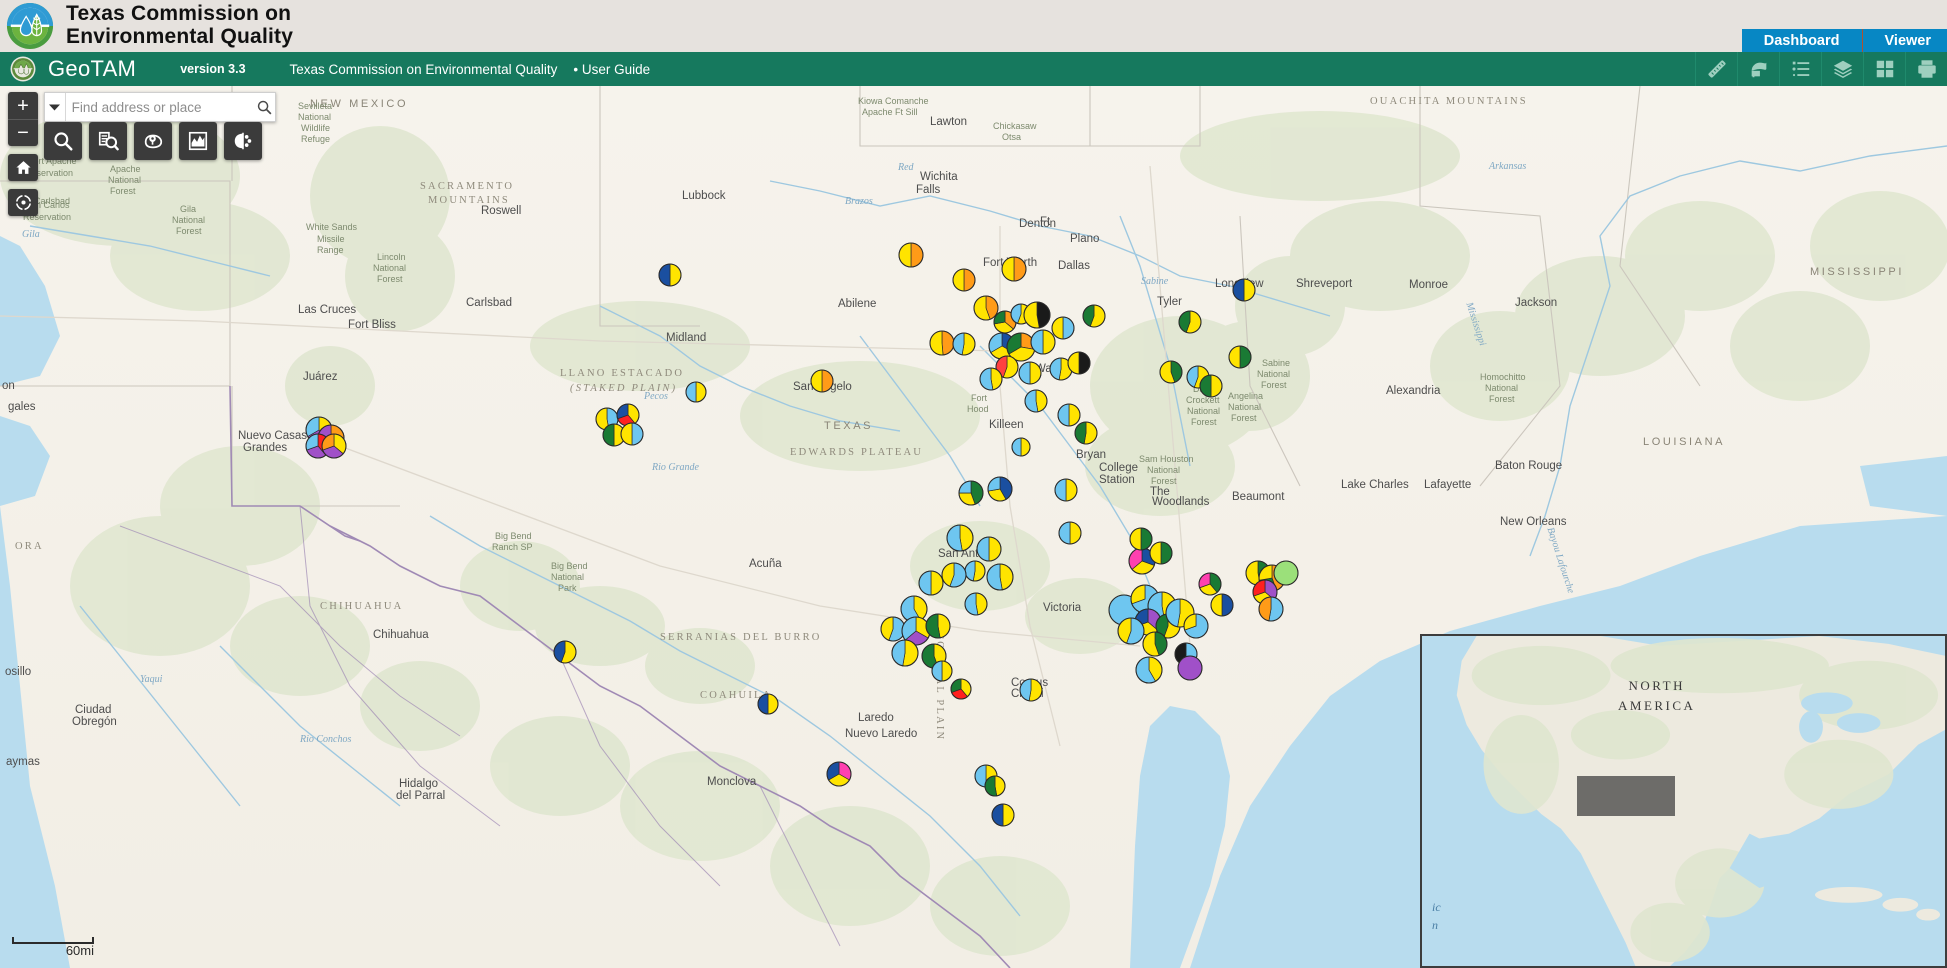 Image resolution: width=1947 pixels, height=968 pixels. Describe the element at coordinates (23, 69) in the screenshot. I see `tceq-seal-icon` at that location.